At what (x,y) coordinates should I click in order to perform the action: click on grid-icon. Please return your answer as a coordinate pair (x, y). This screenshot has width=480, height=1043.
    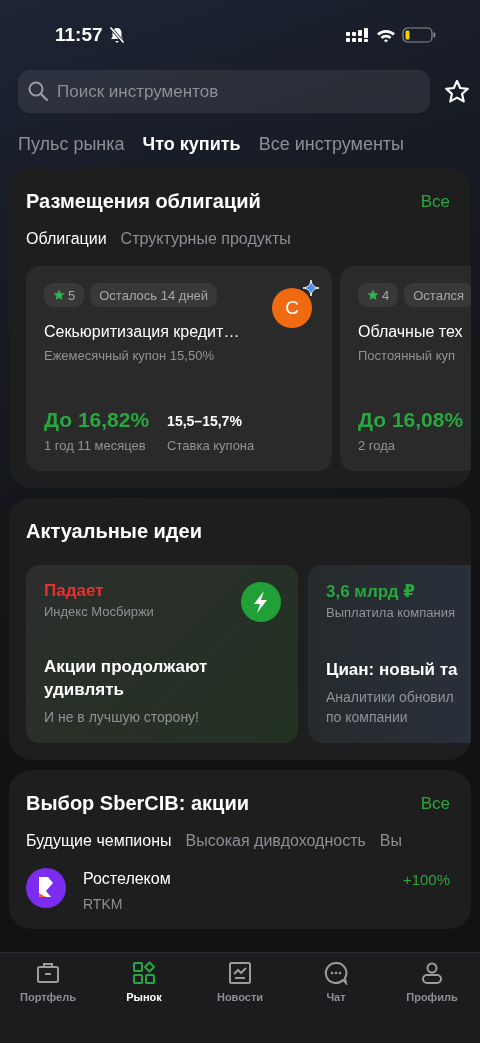
    Looking at the image, I should click on (144, 973).